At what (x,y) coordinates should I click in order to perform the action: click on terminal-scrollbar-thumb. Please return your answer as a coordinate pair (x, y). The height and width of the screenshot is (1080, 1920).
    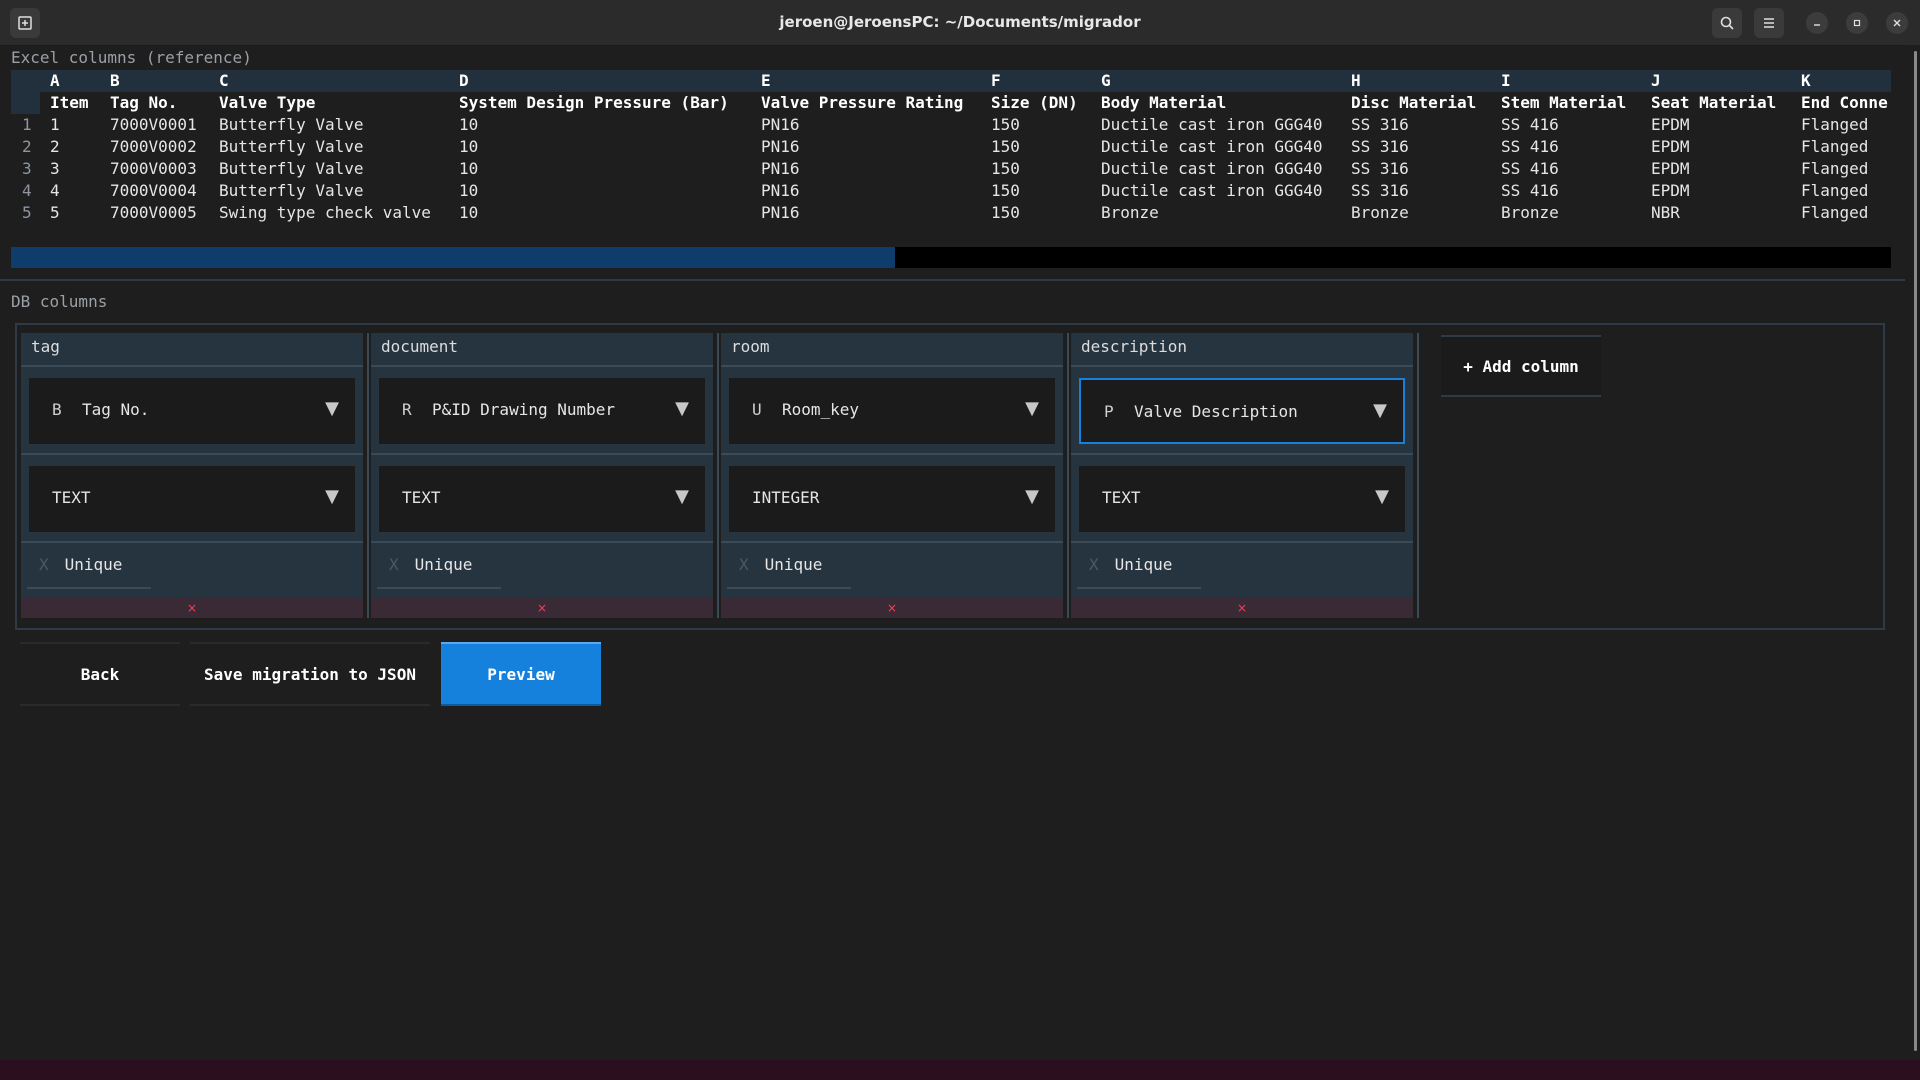
    Looking at the image, I should click on (1915, 551).